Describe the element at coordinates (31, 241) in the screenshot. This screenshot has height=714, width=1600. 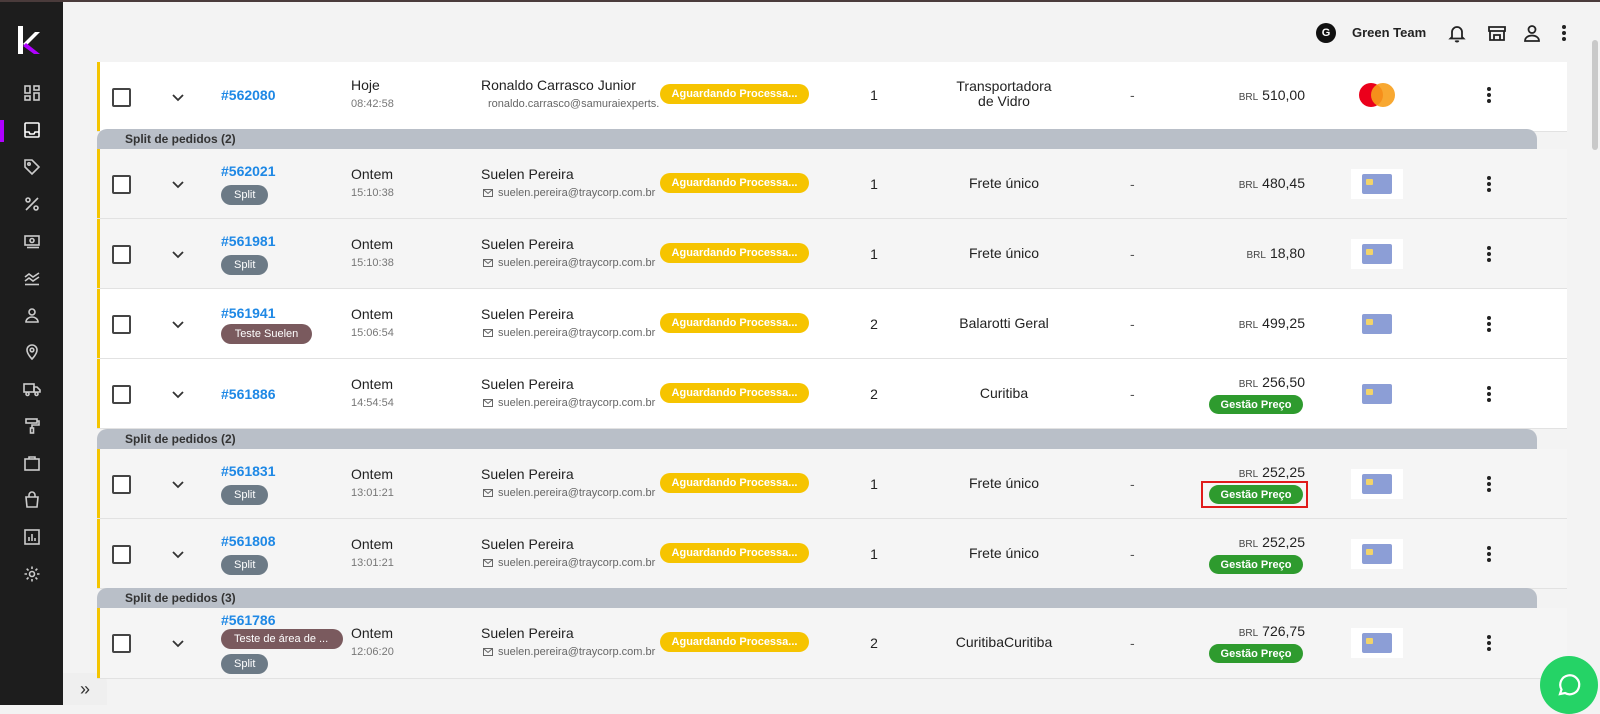
I see `sidebar-item-finance` at that location.